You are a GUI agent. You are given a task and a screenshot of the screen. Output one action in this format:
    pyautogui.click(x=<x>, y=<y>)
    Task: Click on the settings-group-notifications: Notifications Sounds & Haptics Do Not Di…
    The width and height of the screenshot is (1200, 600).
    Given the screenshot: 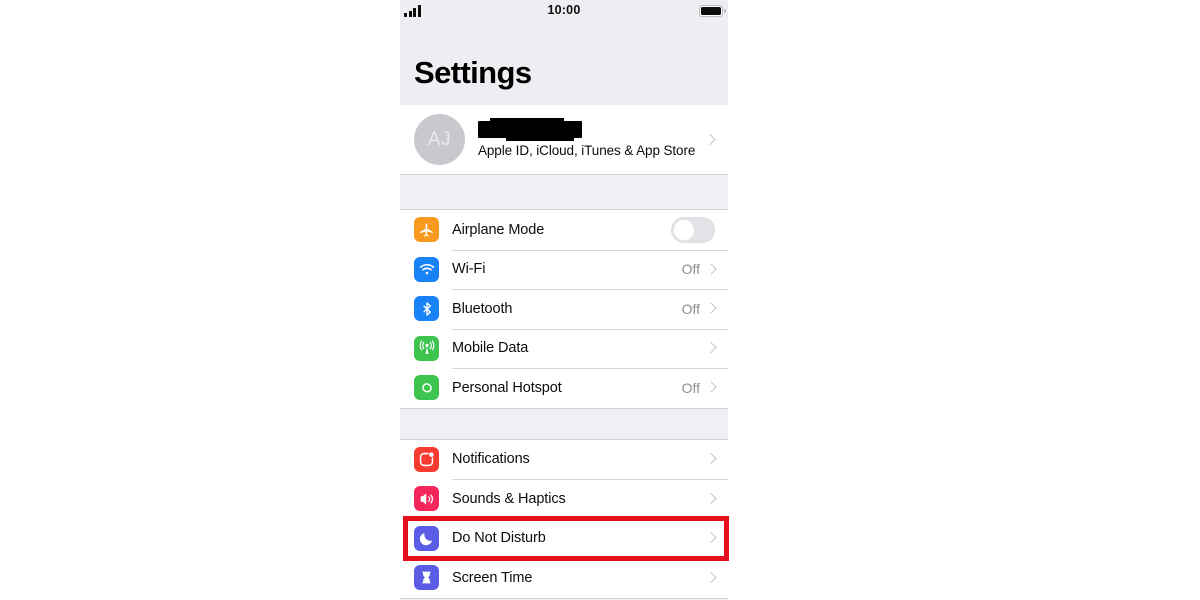 What is the action you would take?
    pyautogui.click(x=564, y=518)
    